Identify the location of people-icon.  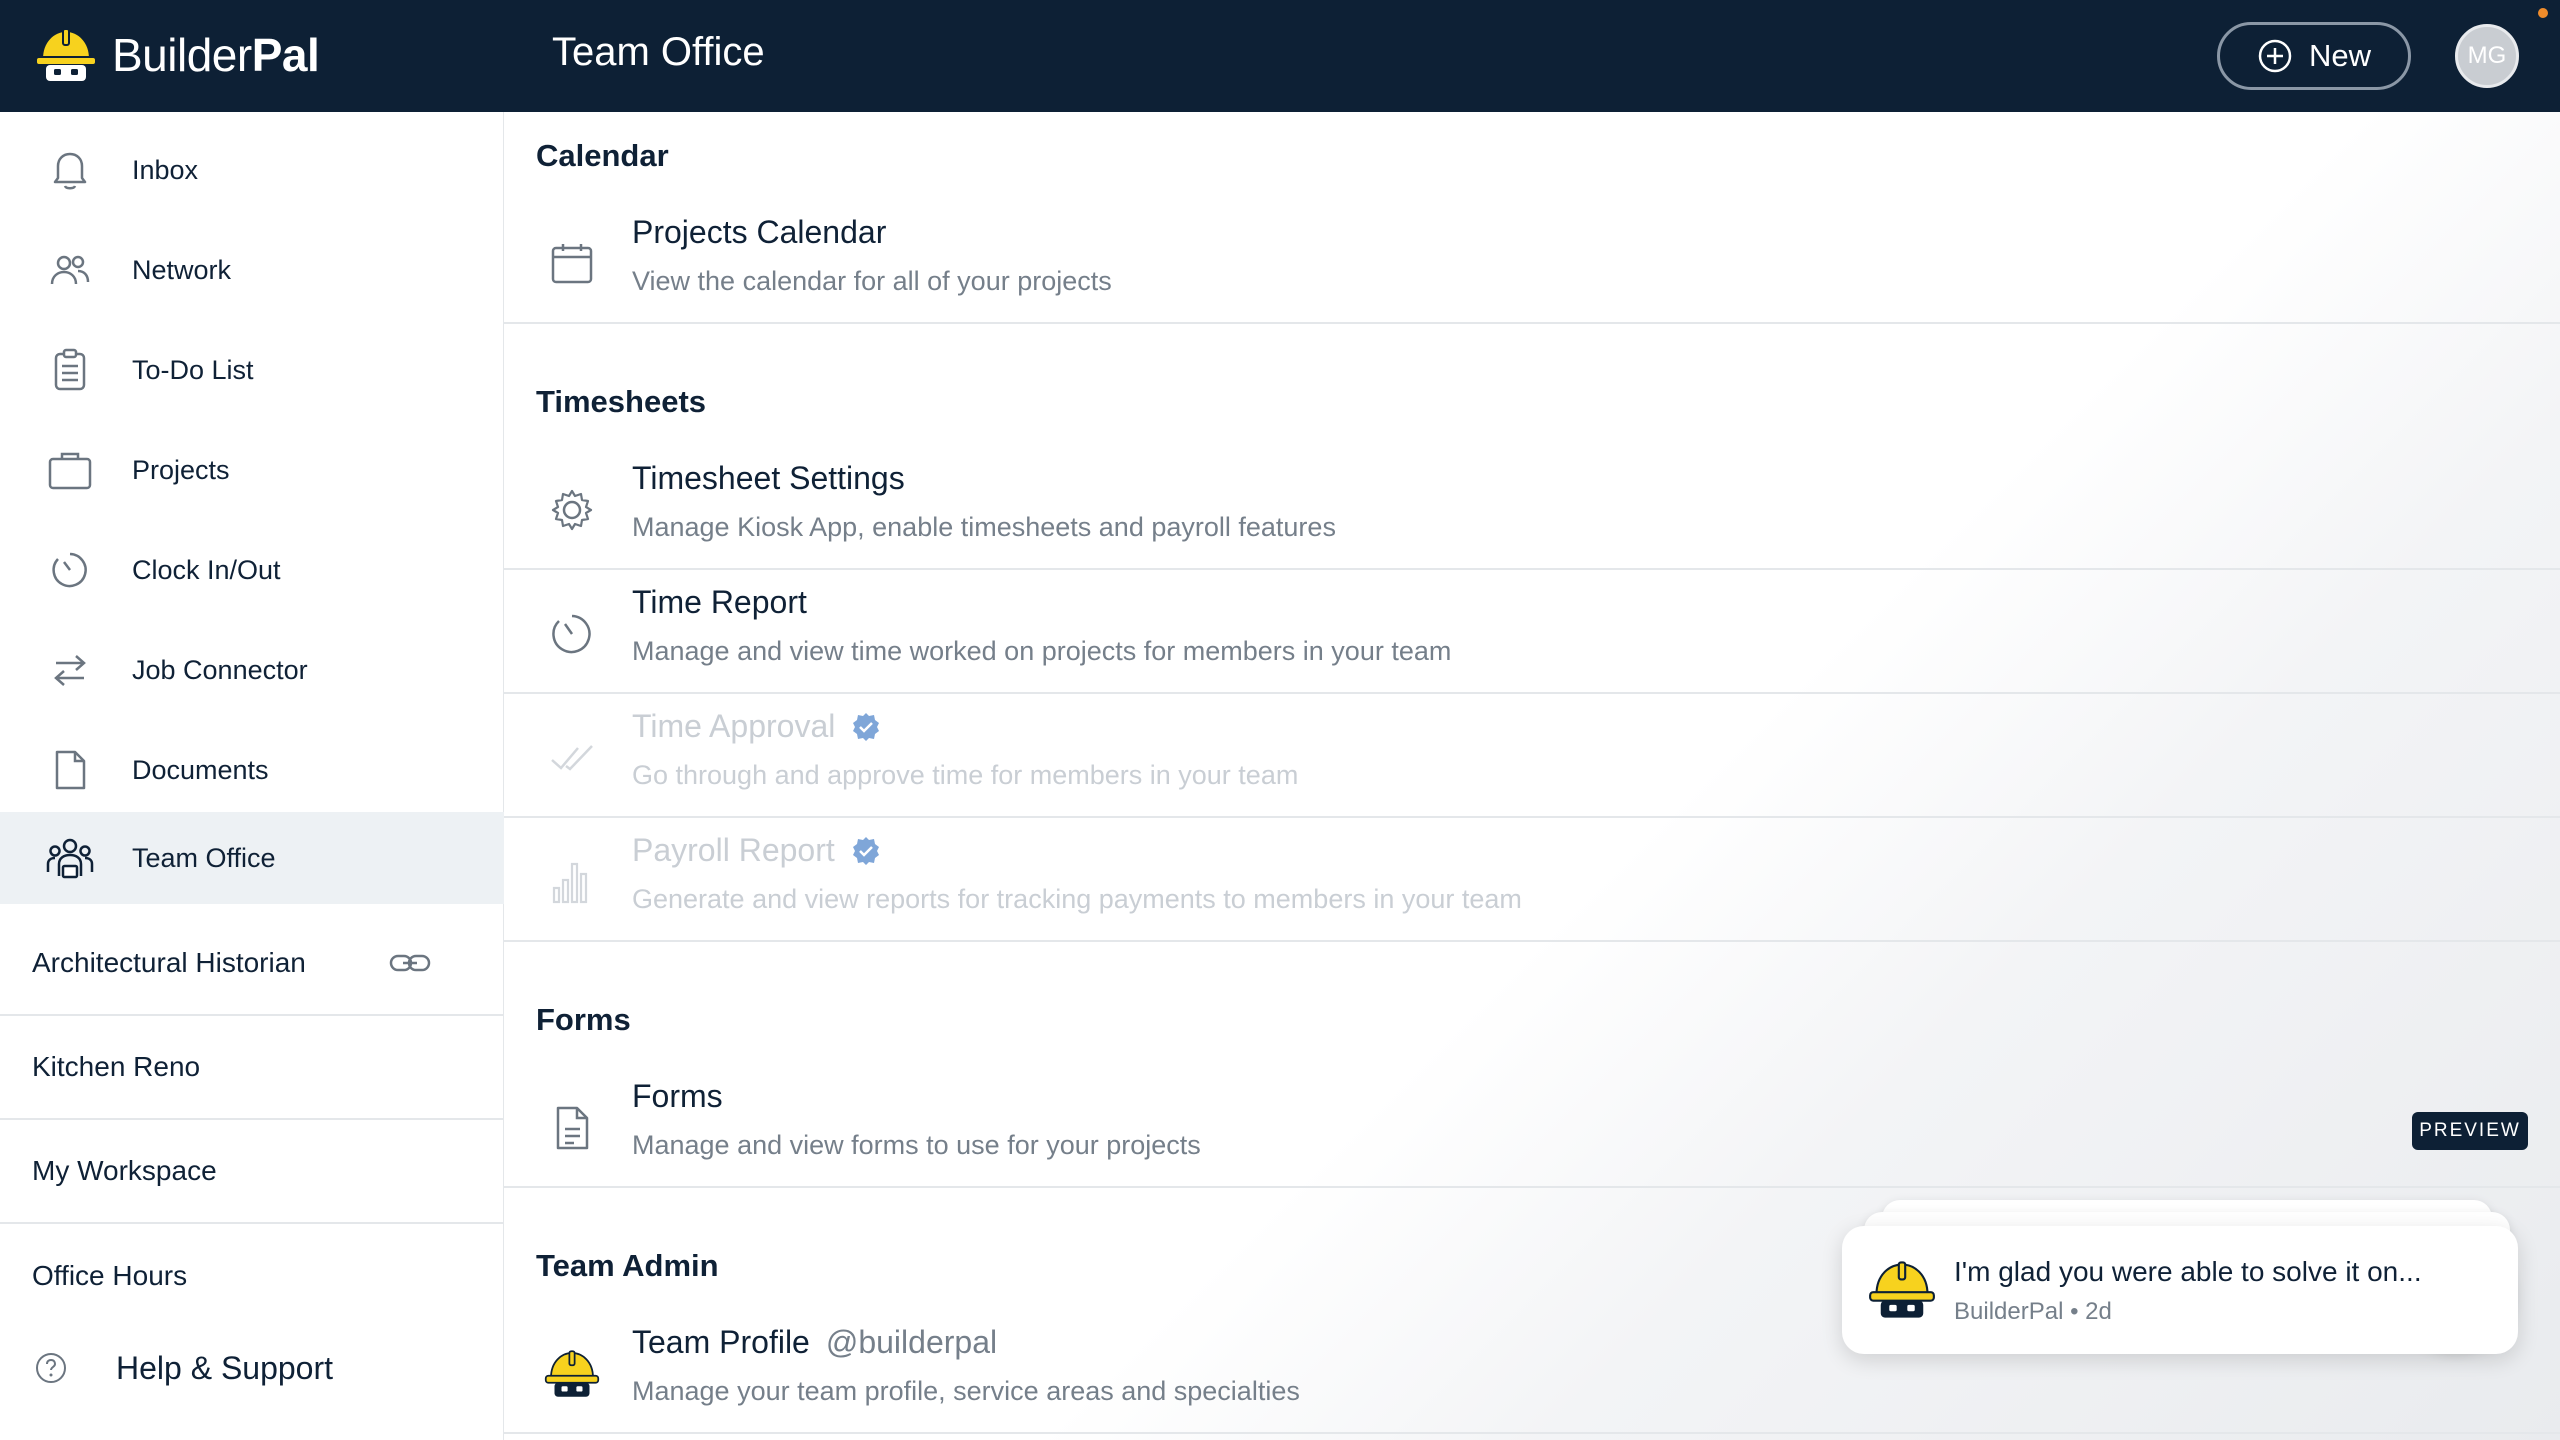
(70, 270).